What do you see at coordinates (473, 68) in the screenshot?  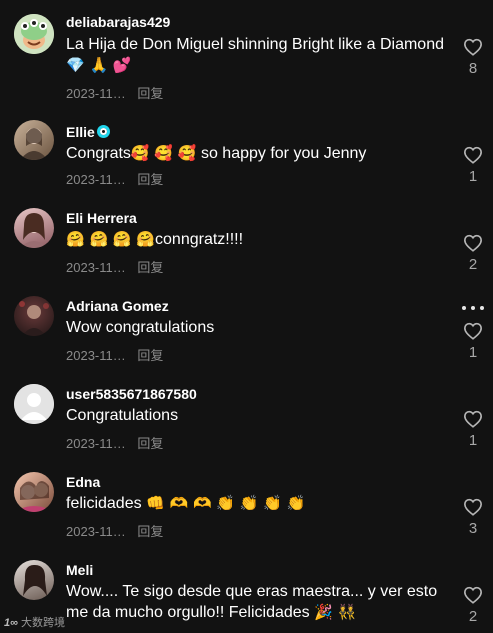 I see `like-count: 8` at bounding box center [473, 68].